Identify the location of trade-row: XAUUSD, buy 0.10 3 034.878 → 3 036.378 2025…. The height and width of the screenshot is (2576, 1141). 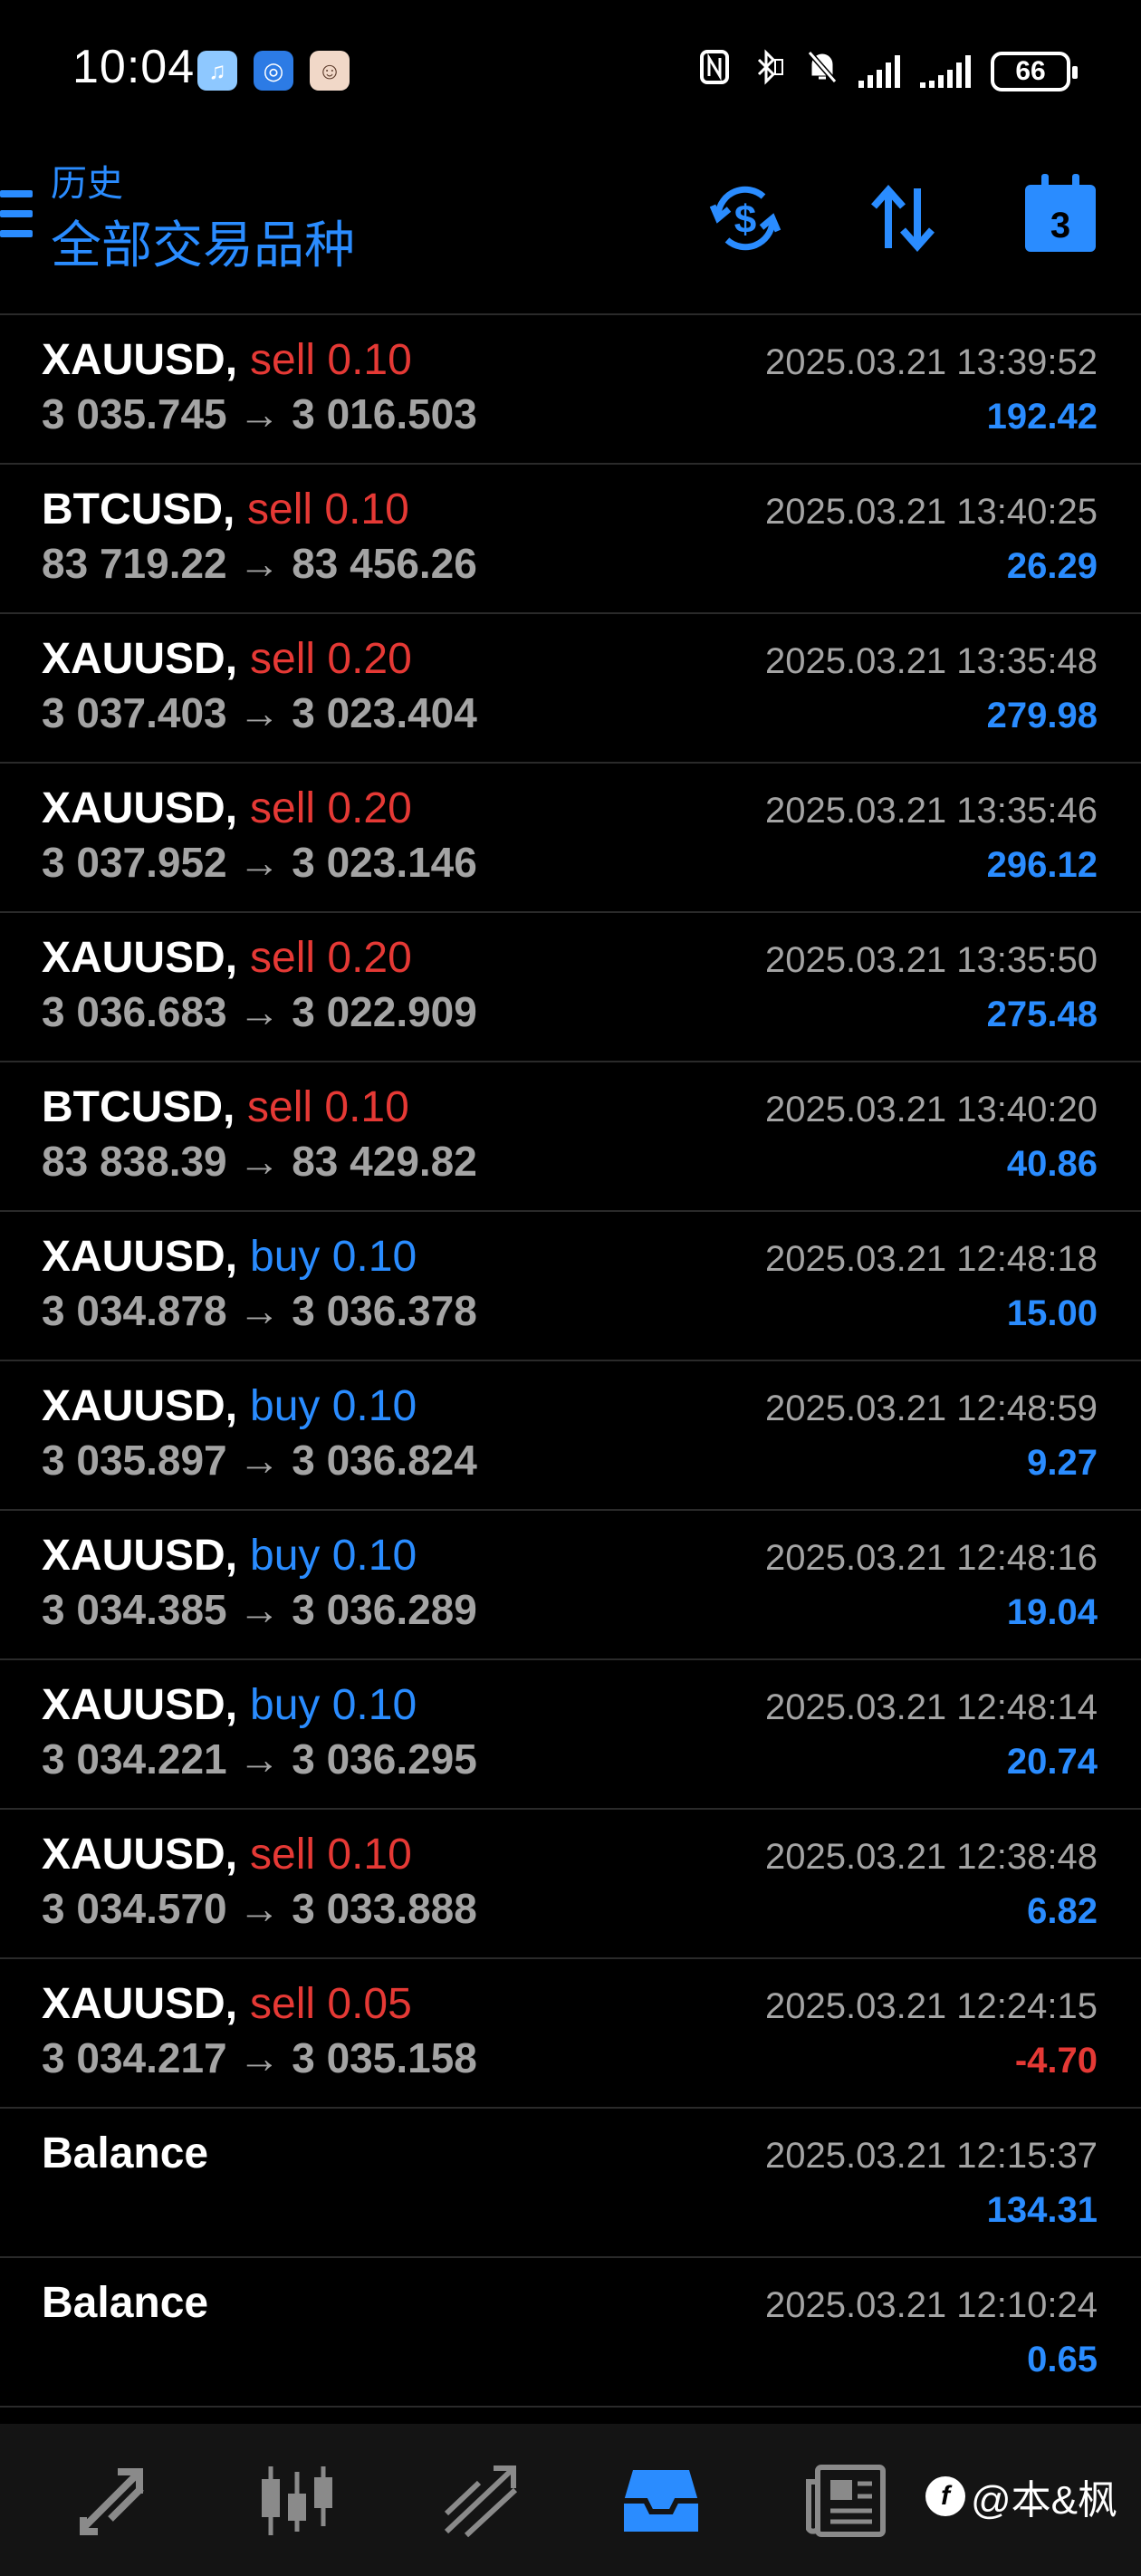
(570, 1286).